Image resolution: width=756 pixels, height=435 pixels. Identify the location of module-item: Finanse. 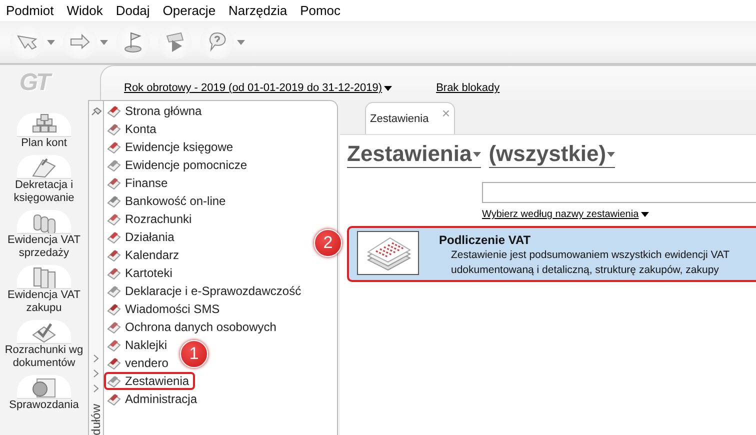
(139, 183).